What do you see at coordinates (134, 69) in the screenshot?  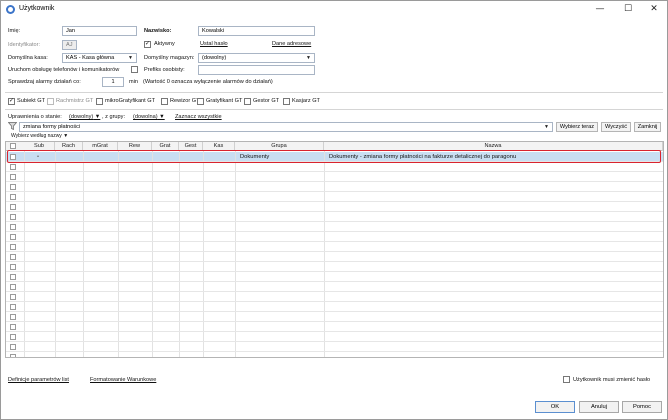 I see `telefony-checkbox` at bounding box center [134, 69].